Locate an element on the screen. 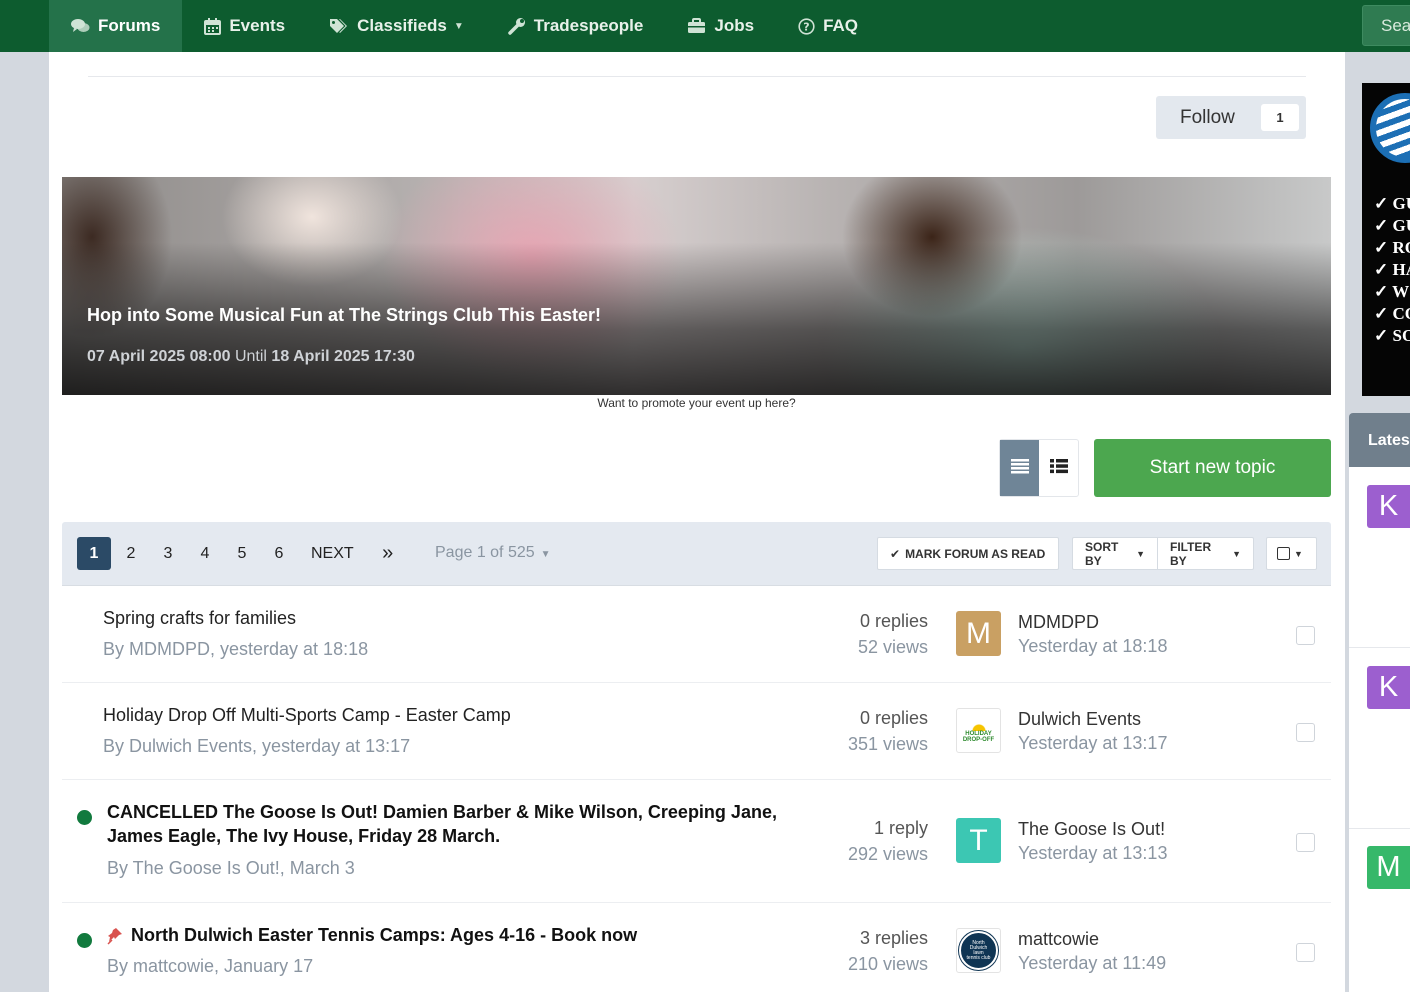  nav-tradespeople: Tradespeople is located at coordinates (576, 26).